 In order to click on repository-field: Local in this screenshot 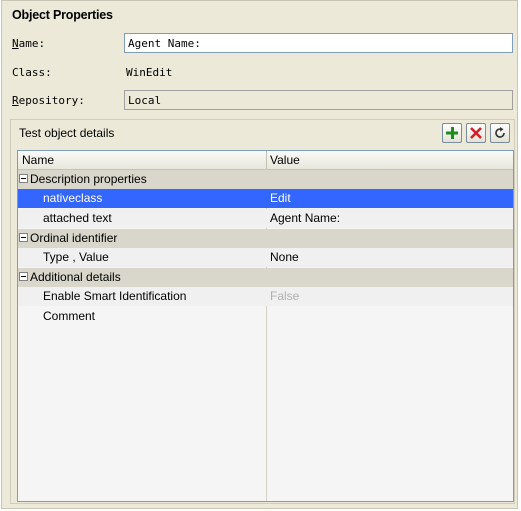, I will do `click(318, 100)`.